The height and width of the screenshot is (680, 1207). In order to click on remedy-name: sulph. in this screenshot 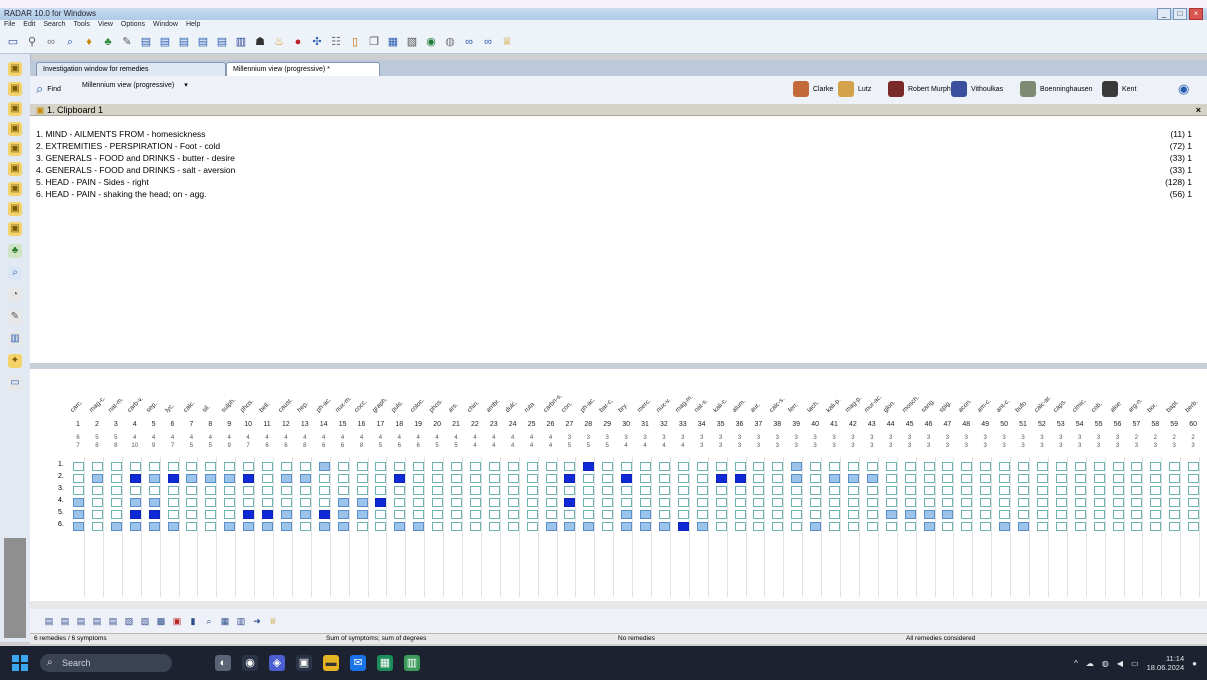, I will do `click(228, 405)`.